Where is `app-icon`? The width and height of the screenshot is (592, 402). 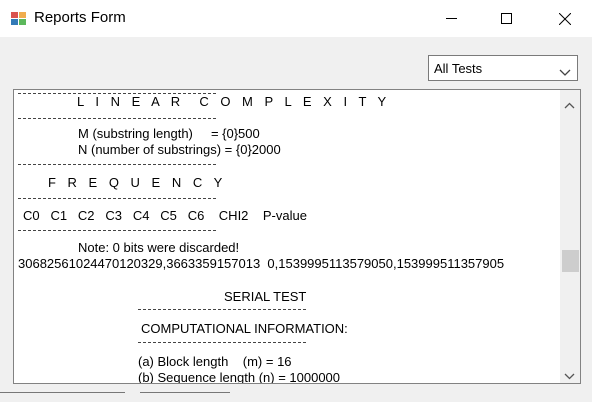 app-icon is located at coordinates (18, 18).